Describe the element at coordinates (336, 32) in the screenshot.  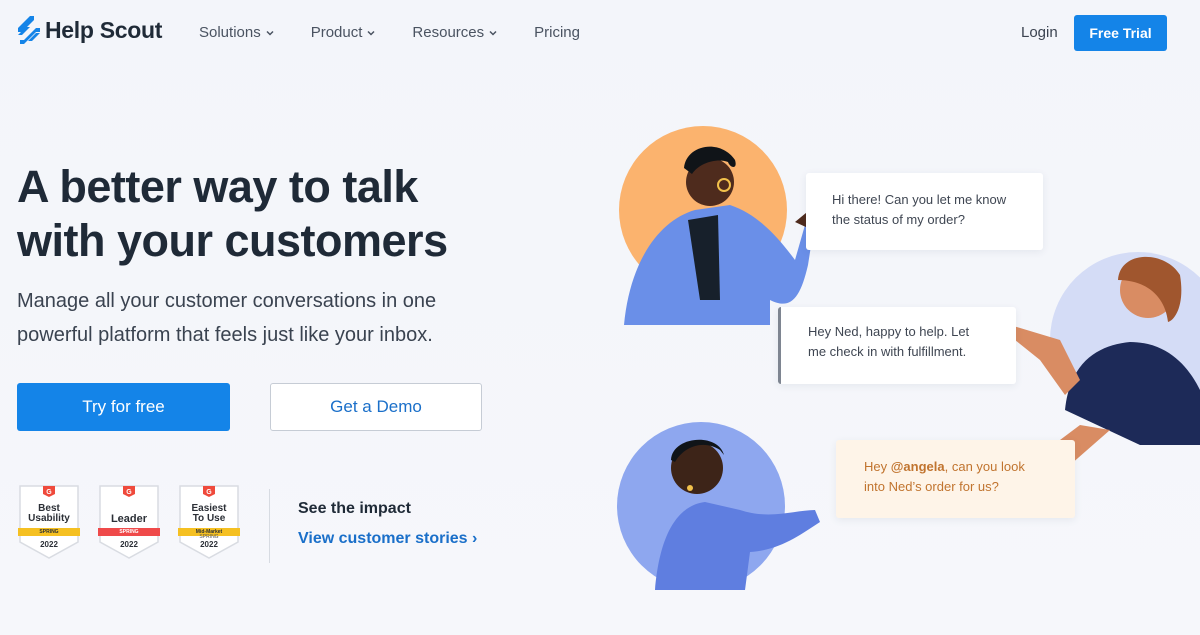
I see `nav-item-label: Product` at that location.